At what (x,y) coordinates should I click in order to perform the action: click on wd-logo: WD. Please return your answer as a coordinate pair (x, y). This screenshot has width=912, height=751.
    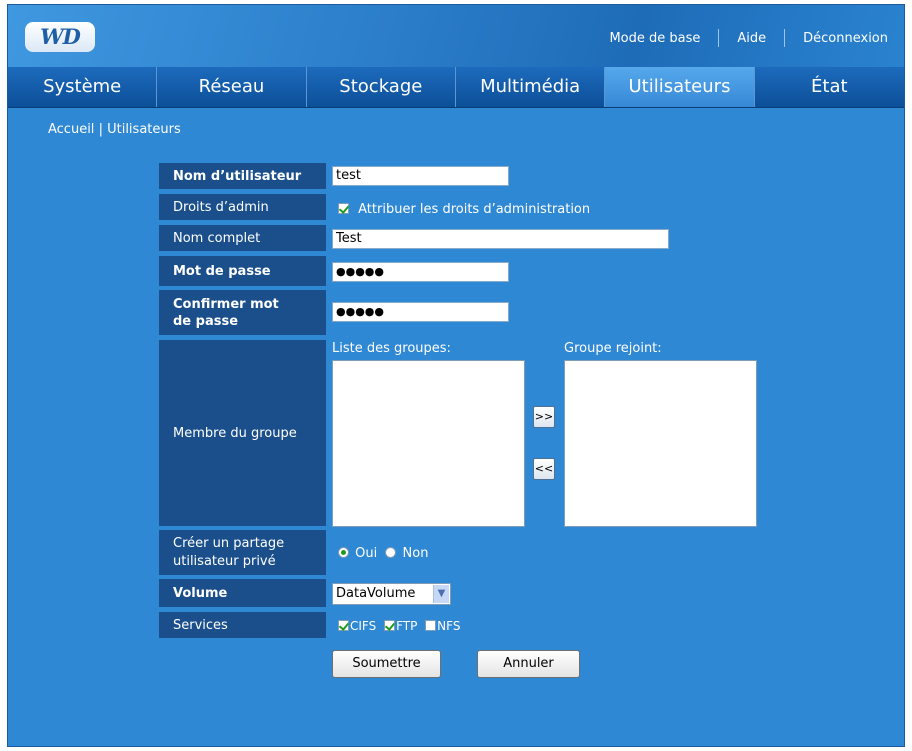
    Looking at the image, I should click on (60, 37).